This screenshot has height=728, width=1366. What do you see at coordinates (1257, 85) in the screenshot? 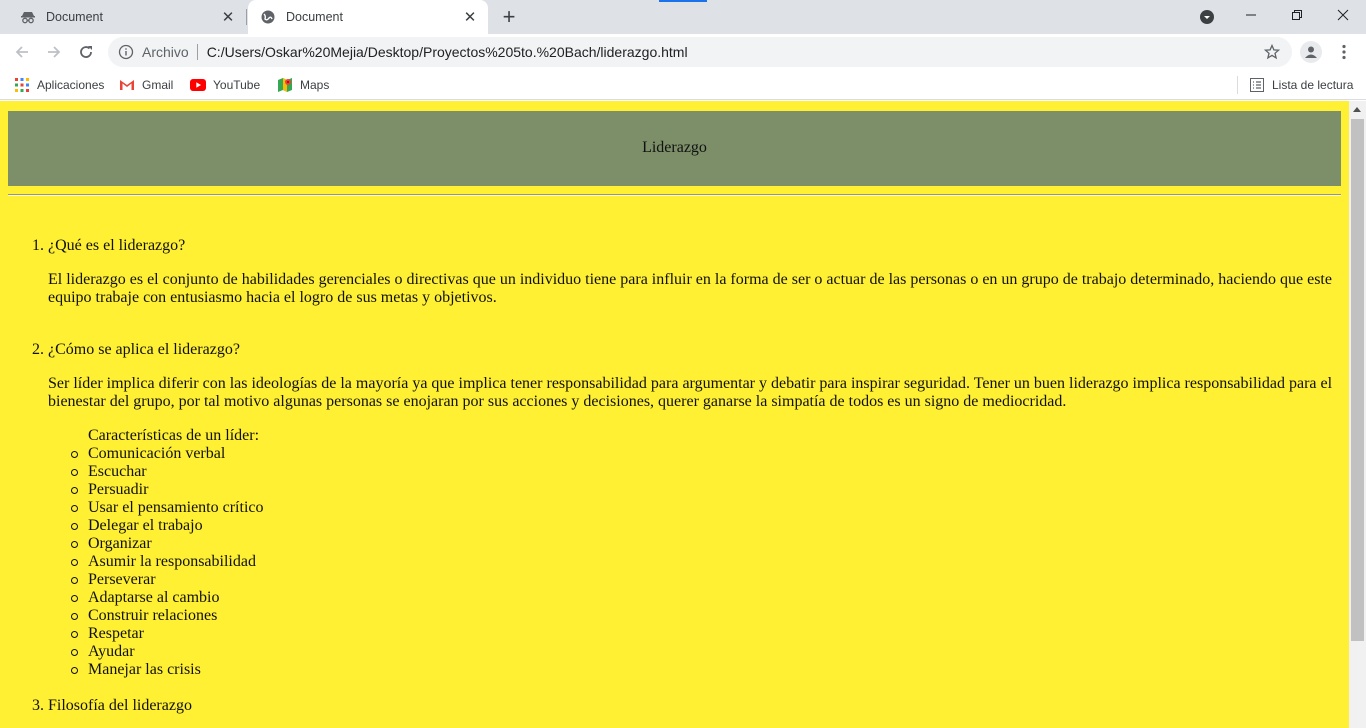
I see `reading-list-icon` at bounding box center [1257, 85].